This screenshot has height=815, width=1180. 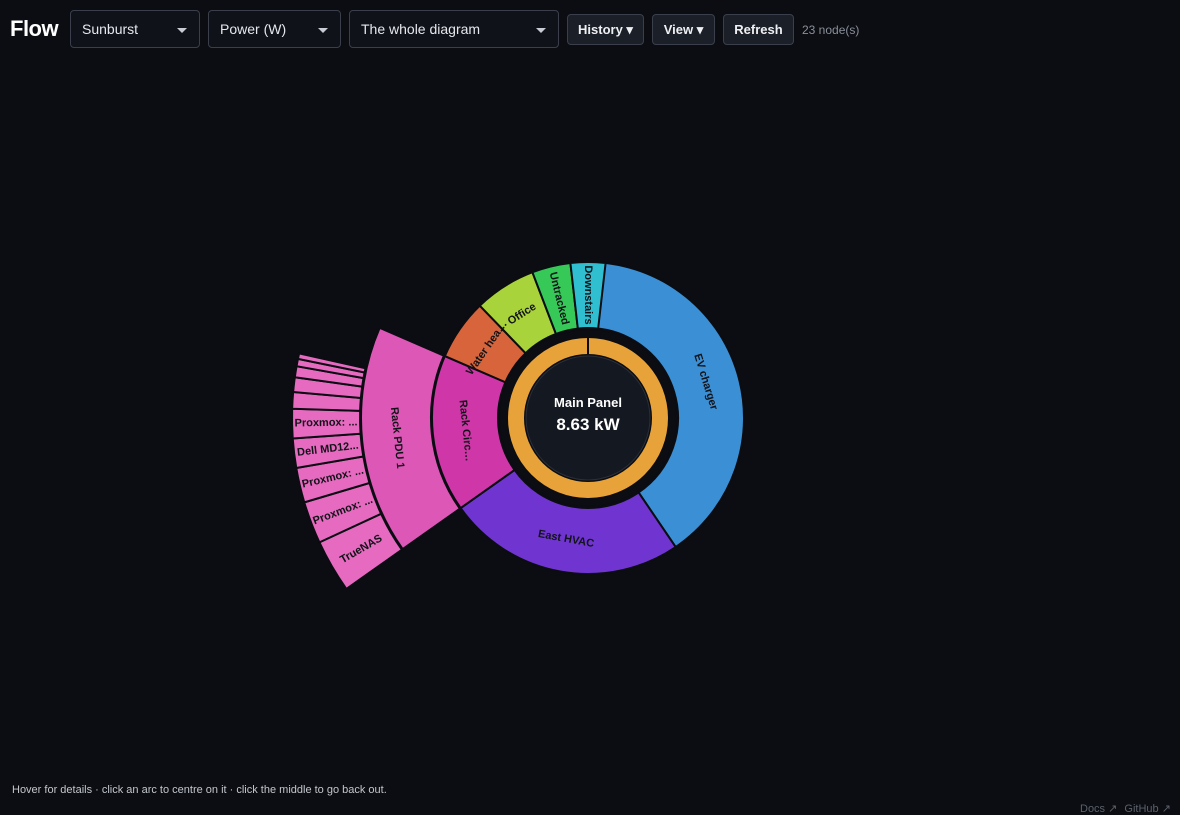 What do you see at coordinates (1147, 809) in the screenshot?
I see `github-link: GitHub ↗` at bounding box center [1147, 809].